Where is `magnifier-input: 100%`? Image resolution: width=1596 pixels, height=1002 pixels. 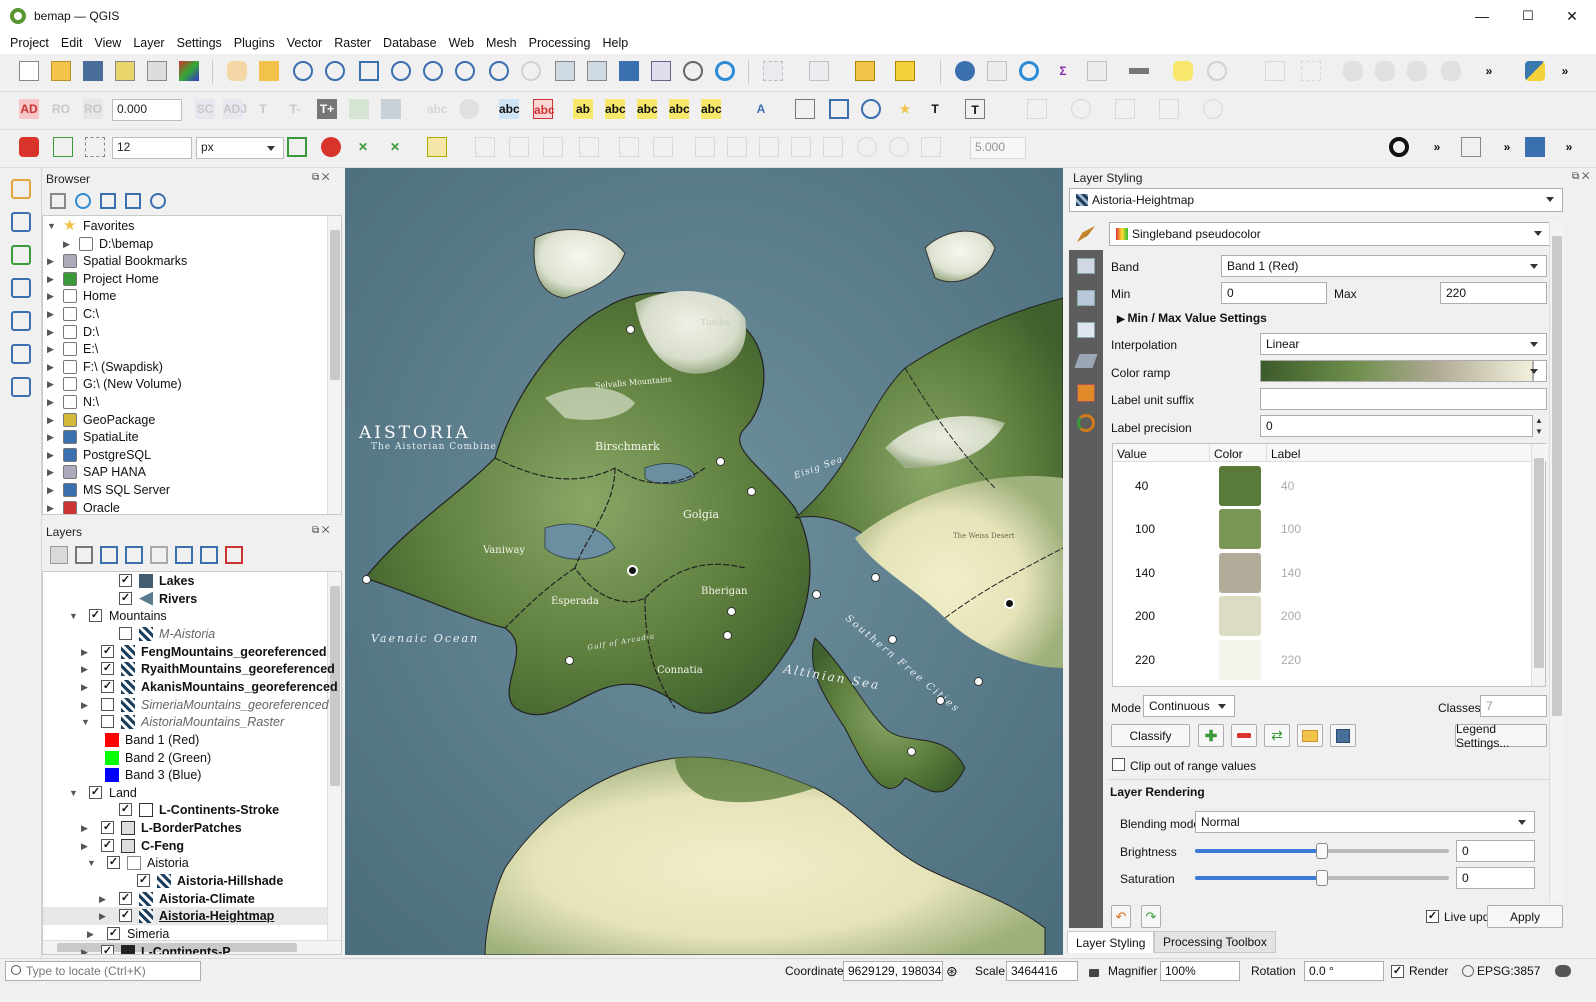 magnifier-input: 100% is located at coordinates (1200, 971).